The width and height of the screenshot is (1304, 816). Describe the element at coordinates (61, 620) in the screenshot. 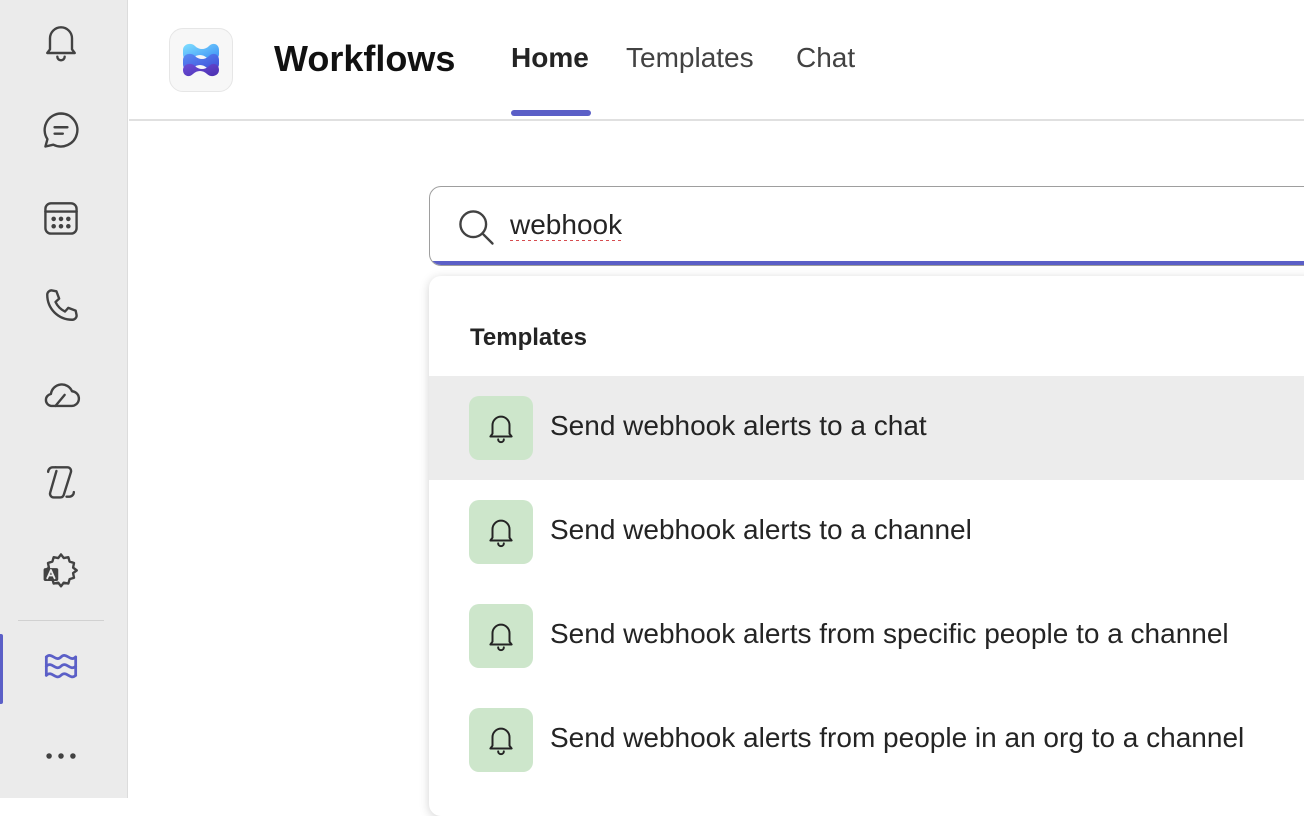

I see `rail-divider` at that location.